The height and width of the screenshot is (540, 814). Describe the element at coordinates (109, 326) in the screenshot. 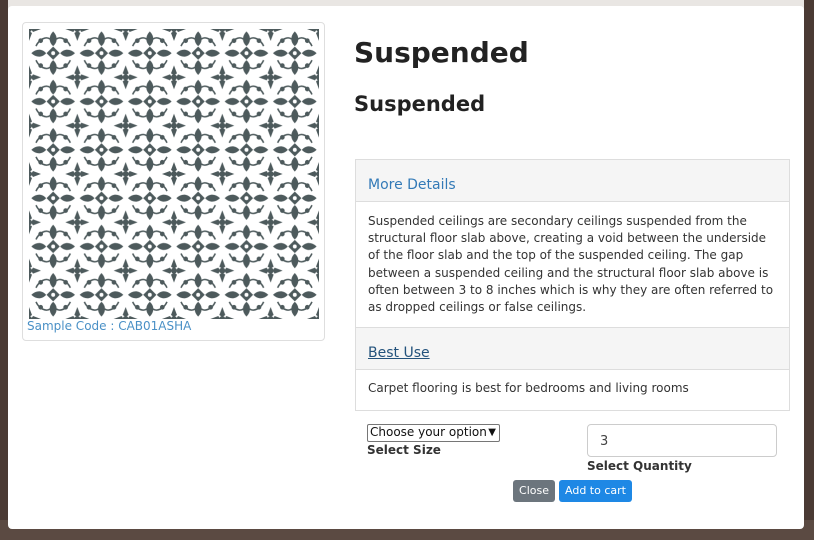

I see `sample-code: Sample Code : CAB01ASHA` at that location.